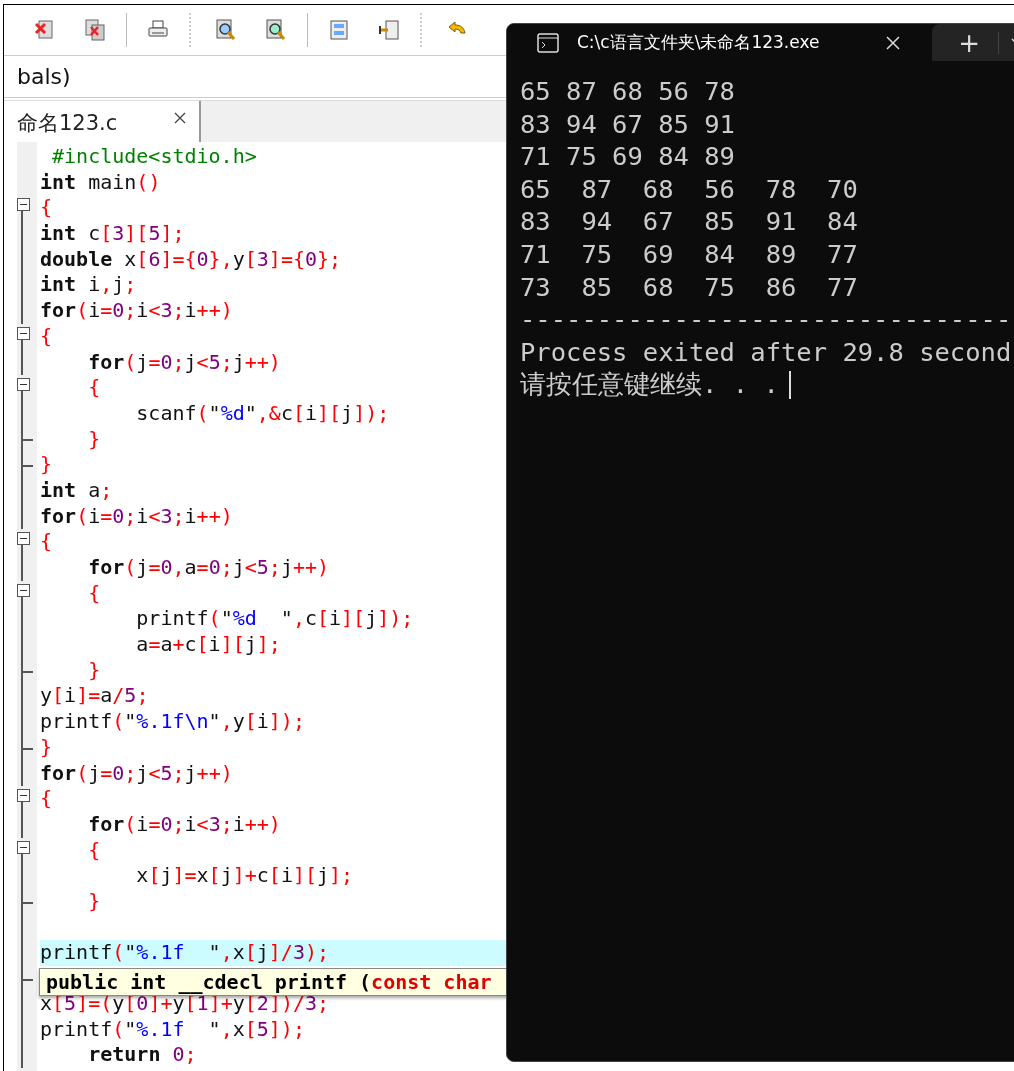 This screenshot has width=1014, height=1071. What do you see at coordinates (689, 254) in the screenshot?
I see `console-line: 71 75 69 84 89 77` at bounding box center [689, 254].